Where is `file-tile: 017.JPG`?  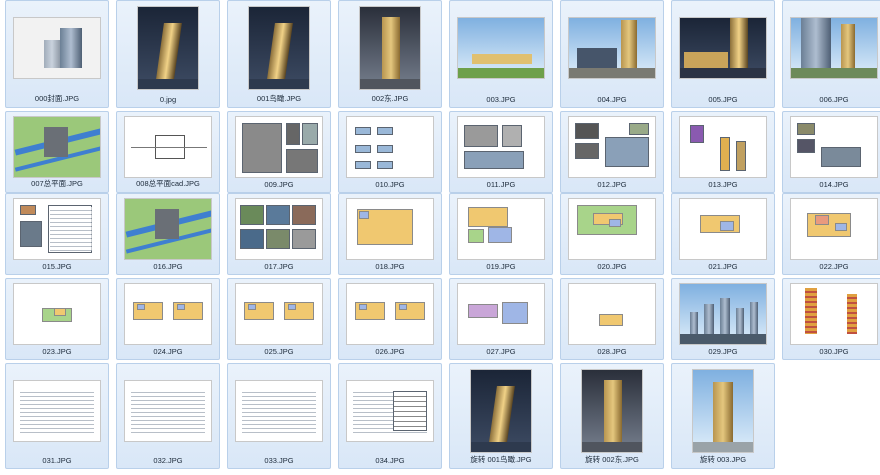
file-tile: 017.JPG is located at coordinates (279, 234).